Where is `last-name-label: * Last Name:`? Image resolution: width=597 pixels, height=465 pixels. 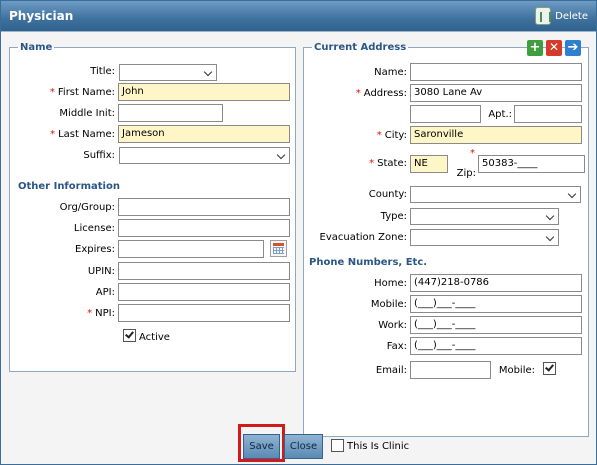 last-name-label: * Last Name: is located at coordinates (82, 134).